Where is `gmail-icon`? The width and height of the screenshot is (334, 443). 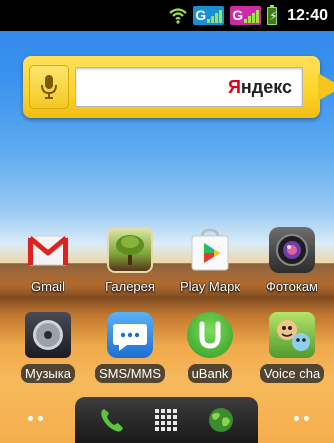
gmail-icon is located at coordinates (48, 250).